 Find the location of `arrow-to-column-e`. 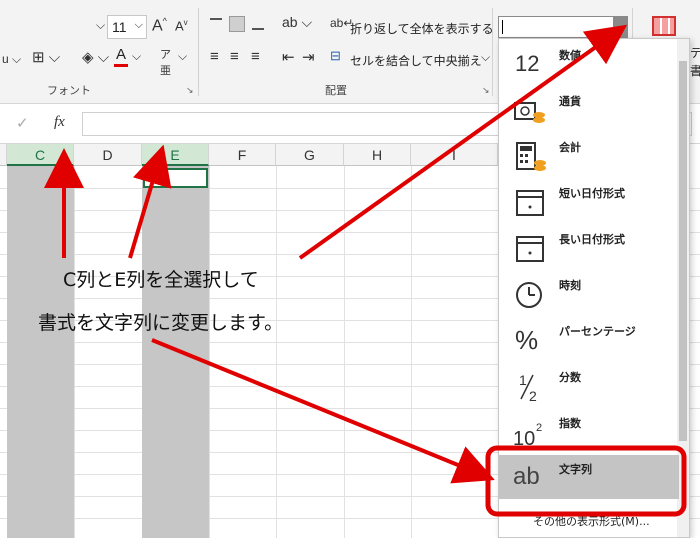

arrow-to-column-e is located at coordinates (150, 201).